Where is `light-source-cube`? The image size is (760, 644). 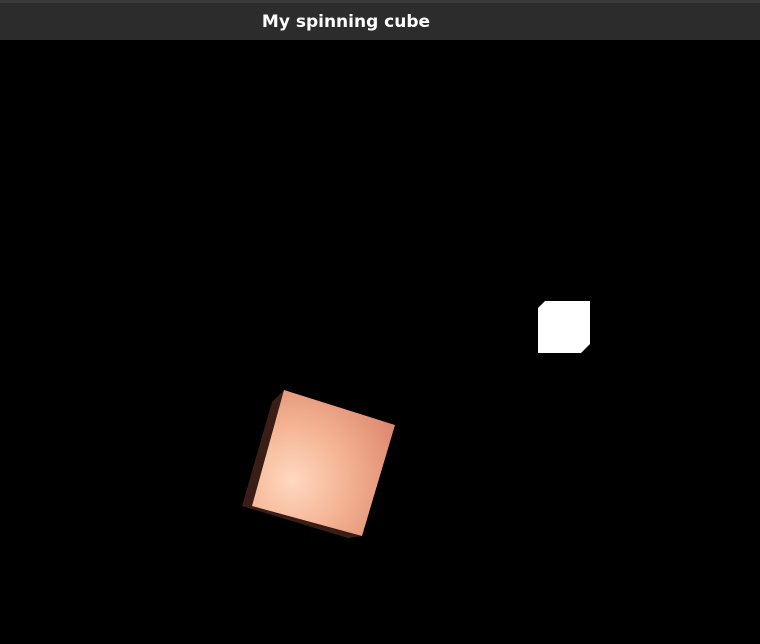
light-source-cube is located at coordinates (564, 327).